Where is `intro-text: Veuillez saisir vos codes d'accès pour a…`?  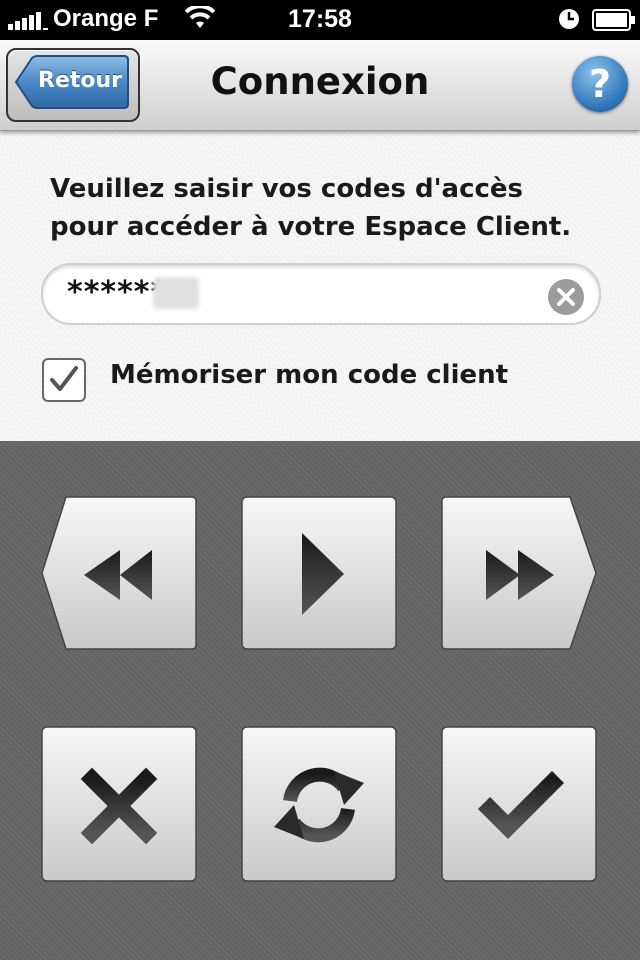
intro-text: Veuillez saisir vos codes d'accès pour a… is located at coordinates (330, 208).